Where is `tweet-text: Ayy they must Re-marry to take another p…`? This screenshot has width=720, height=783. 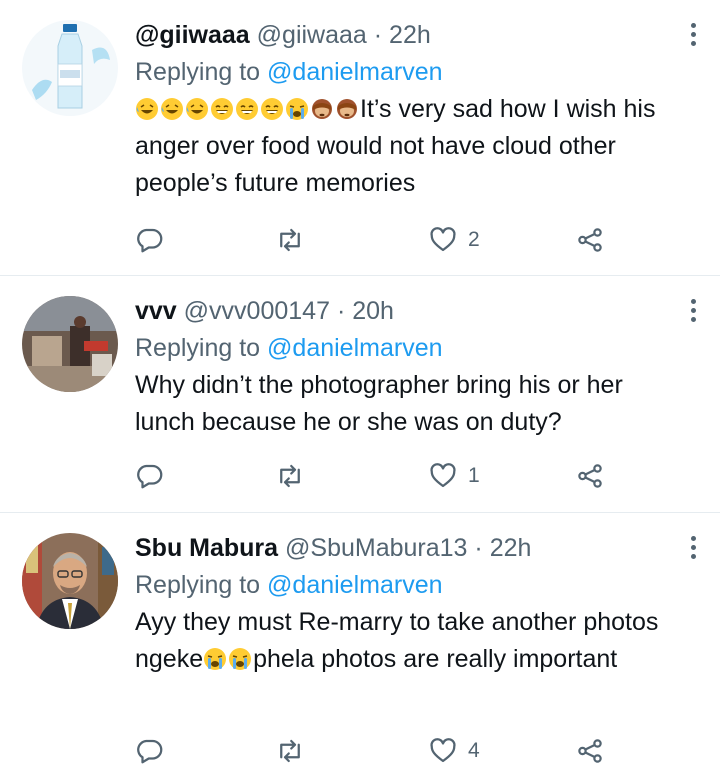 tweet-text: Ayy they must Re-marry to take another p… is located at coordinates (407, 641).